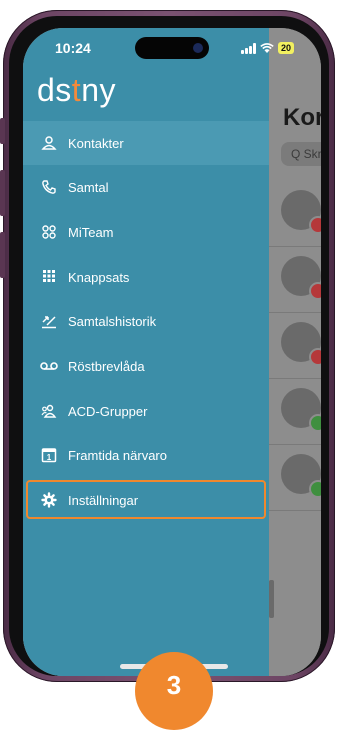  I want to click on menu-item-label: Kontakter, so click(96, 143).